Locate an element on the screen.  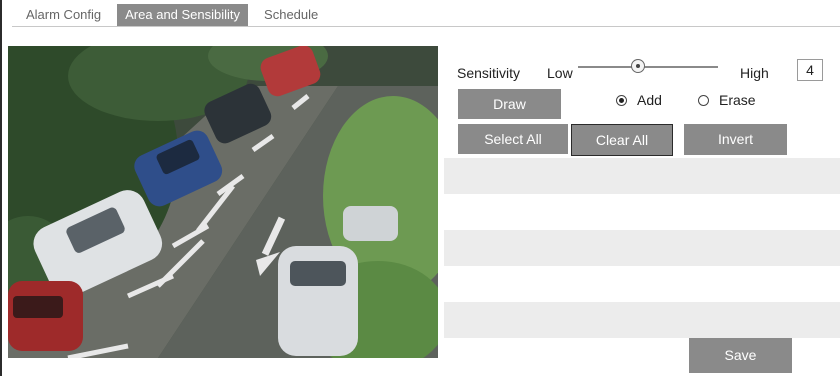
tab-alarm-config: Alarm Config is located at coordinates (63, 15).